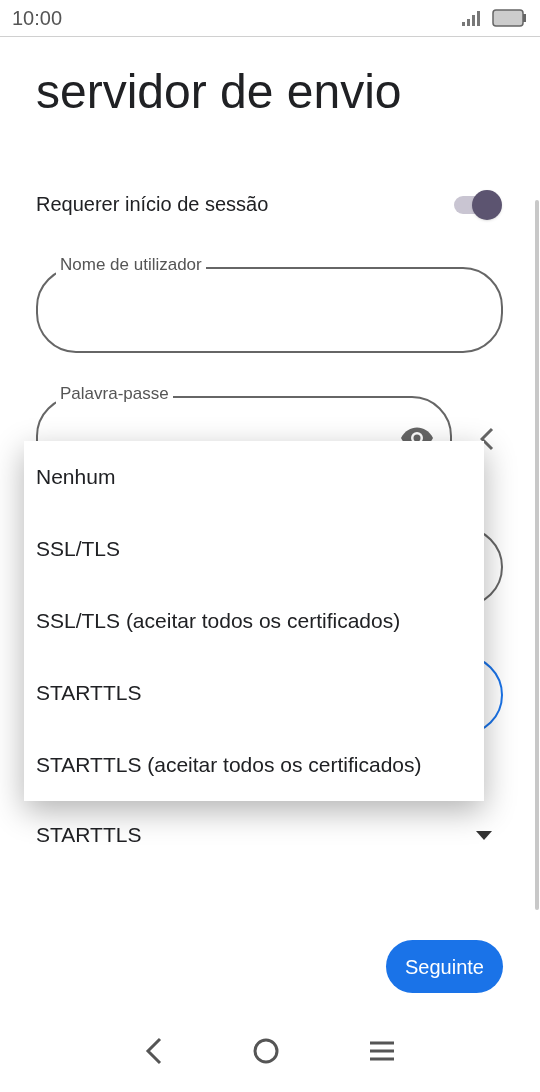 This screenshot has height=1092, width=540. Describe the element at coordinates (37, 18) in the screenshot. I see `status-time: 10:00` at that location.